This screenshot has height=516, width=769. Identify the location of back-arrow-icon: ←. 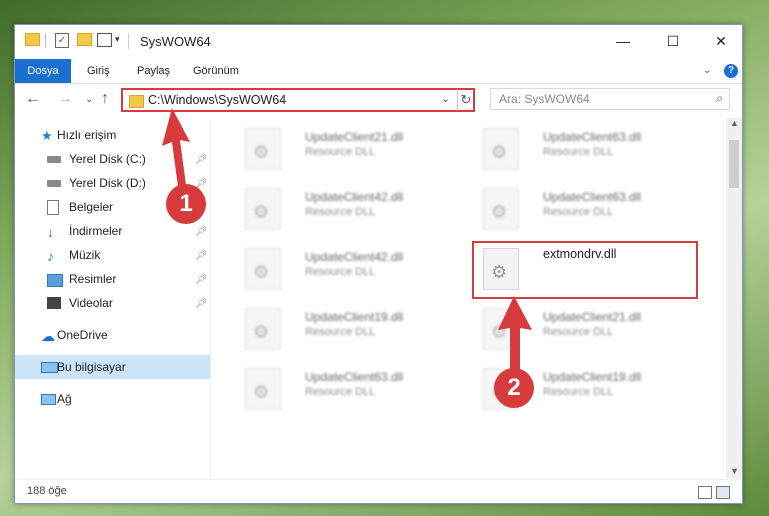
(33, 99).